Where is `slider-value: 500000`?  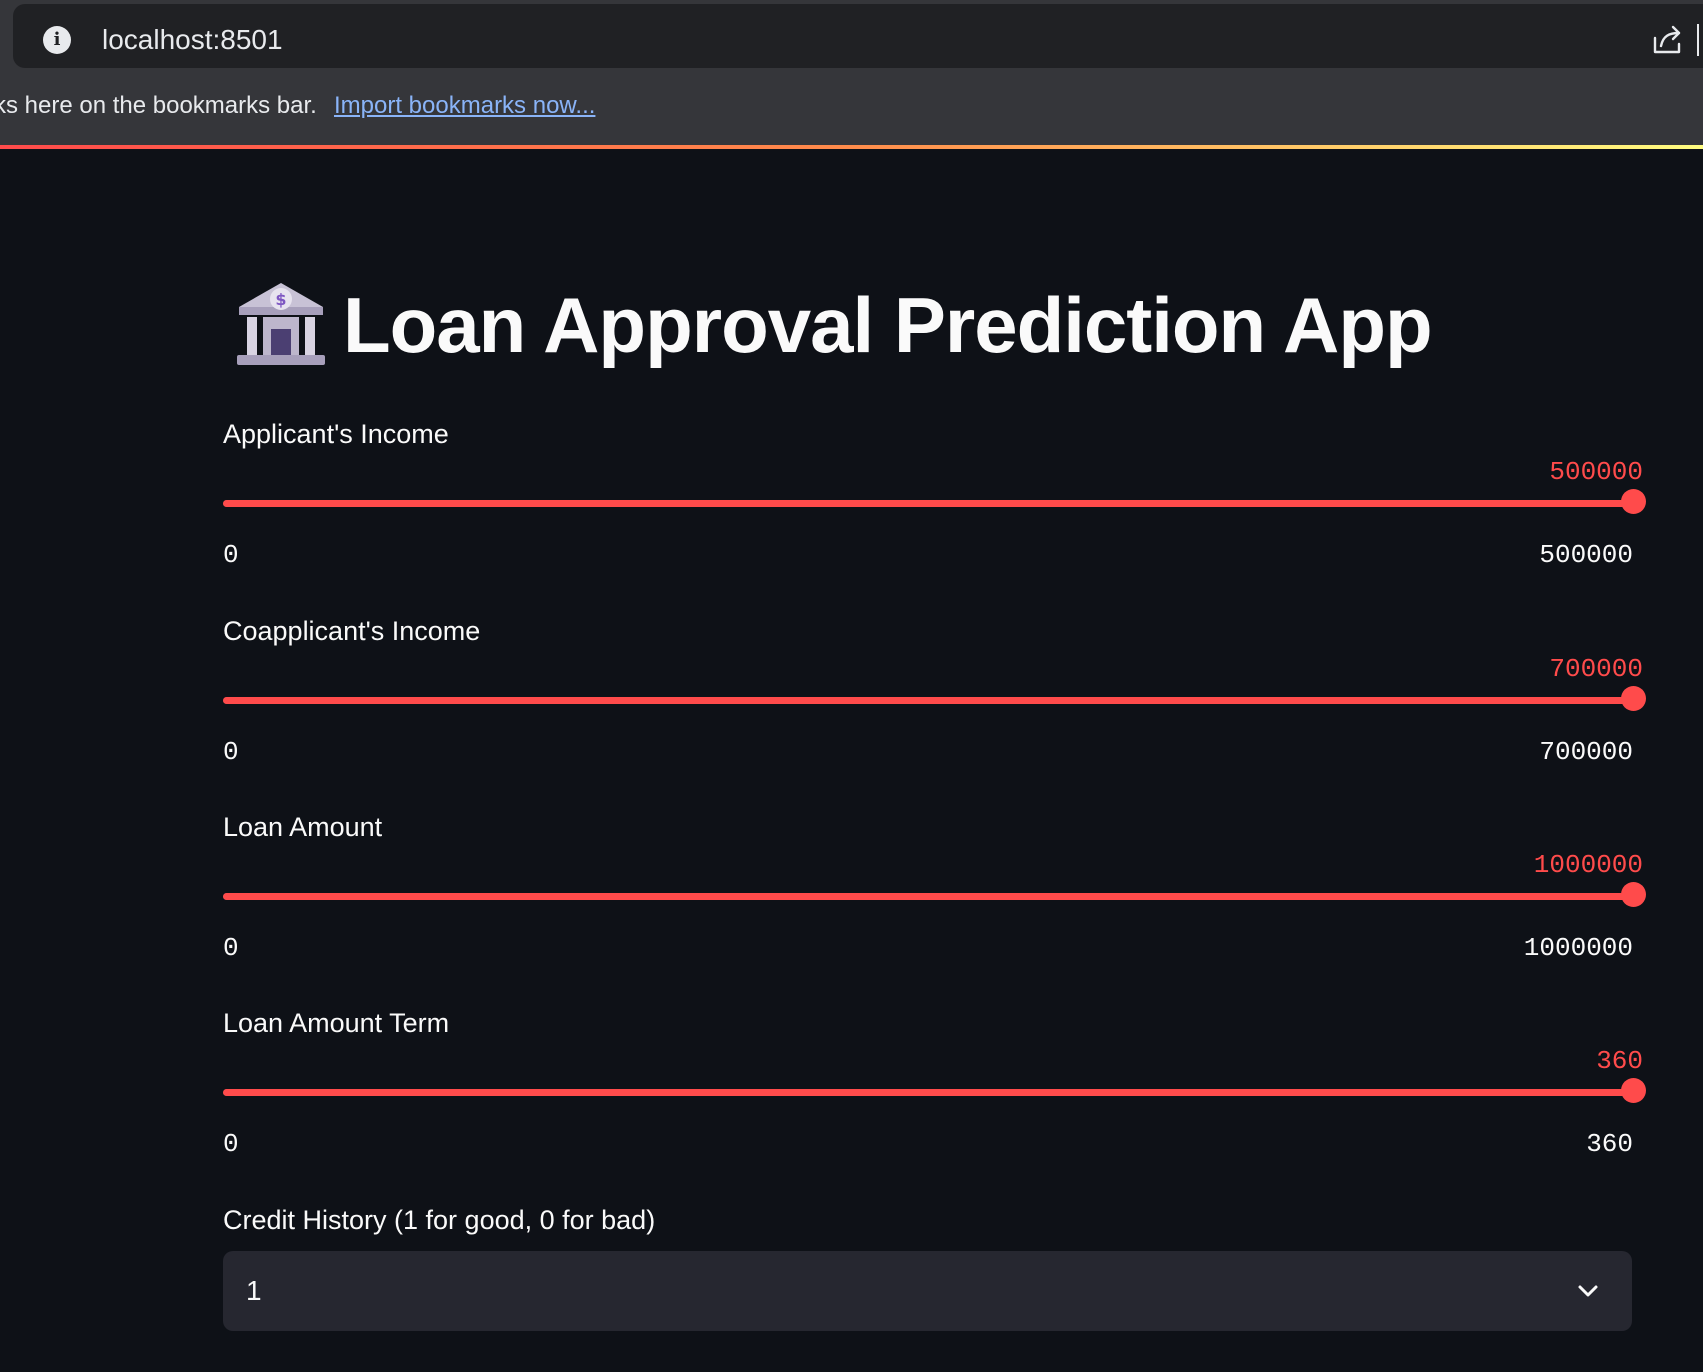
slider-value: 500000 is located at coordinates (1596, 472).